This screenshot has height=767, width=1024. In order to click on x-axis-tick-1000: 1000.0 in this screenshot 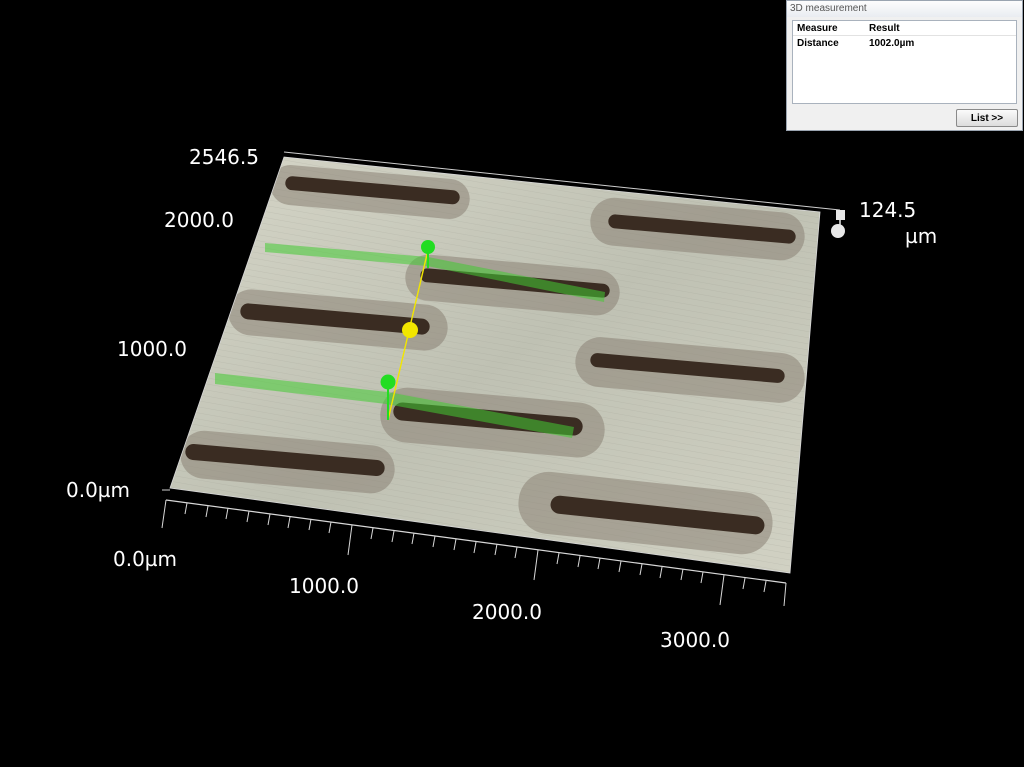, I will do `click(324, 586)`.